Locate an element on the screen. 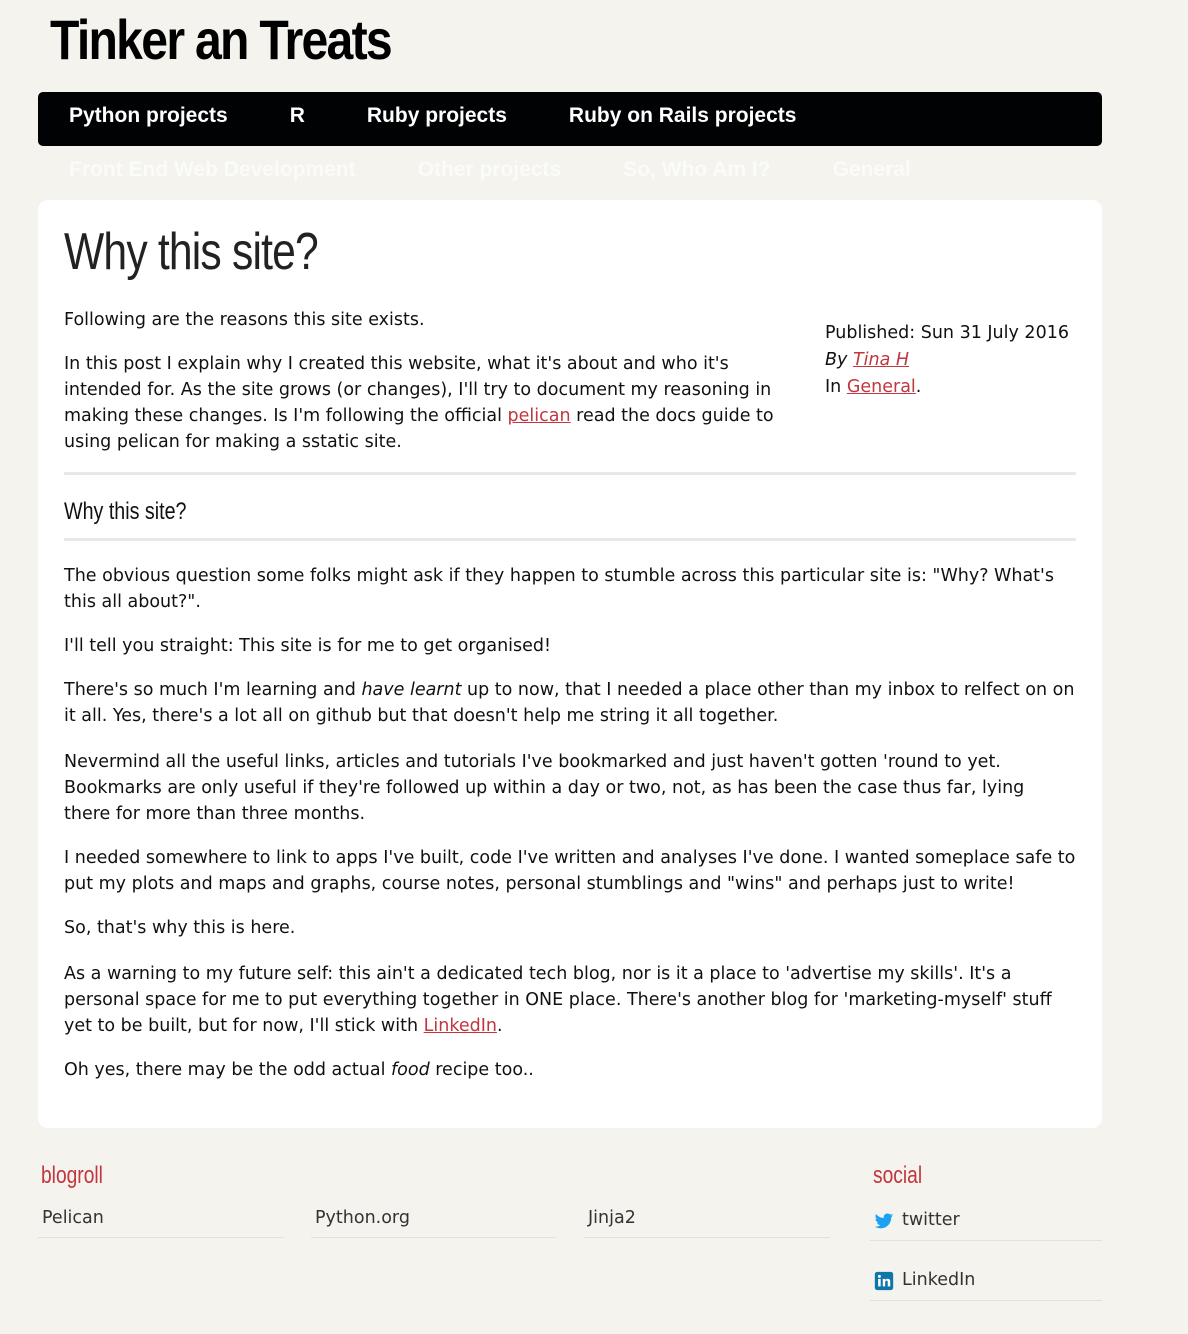  author-line: By Tina H is located at coordinates (867, 360).